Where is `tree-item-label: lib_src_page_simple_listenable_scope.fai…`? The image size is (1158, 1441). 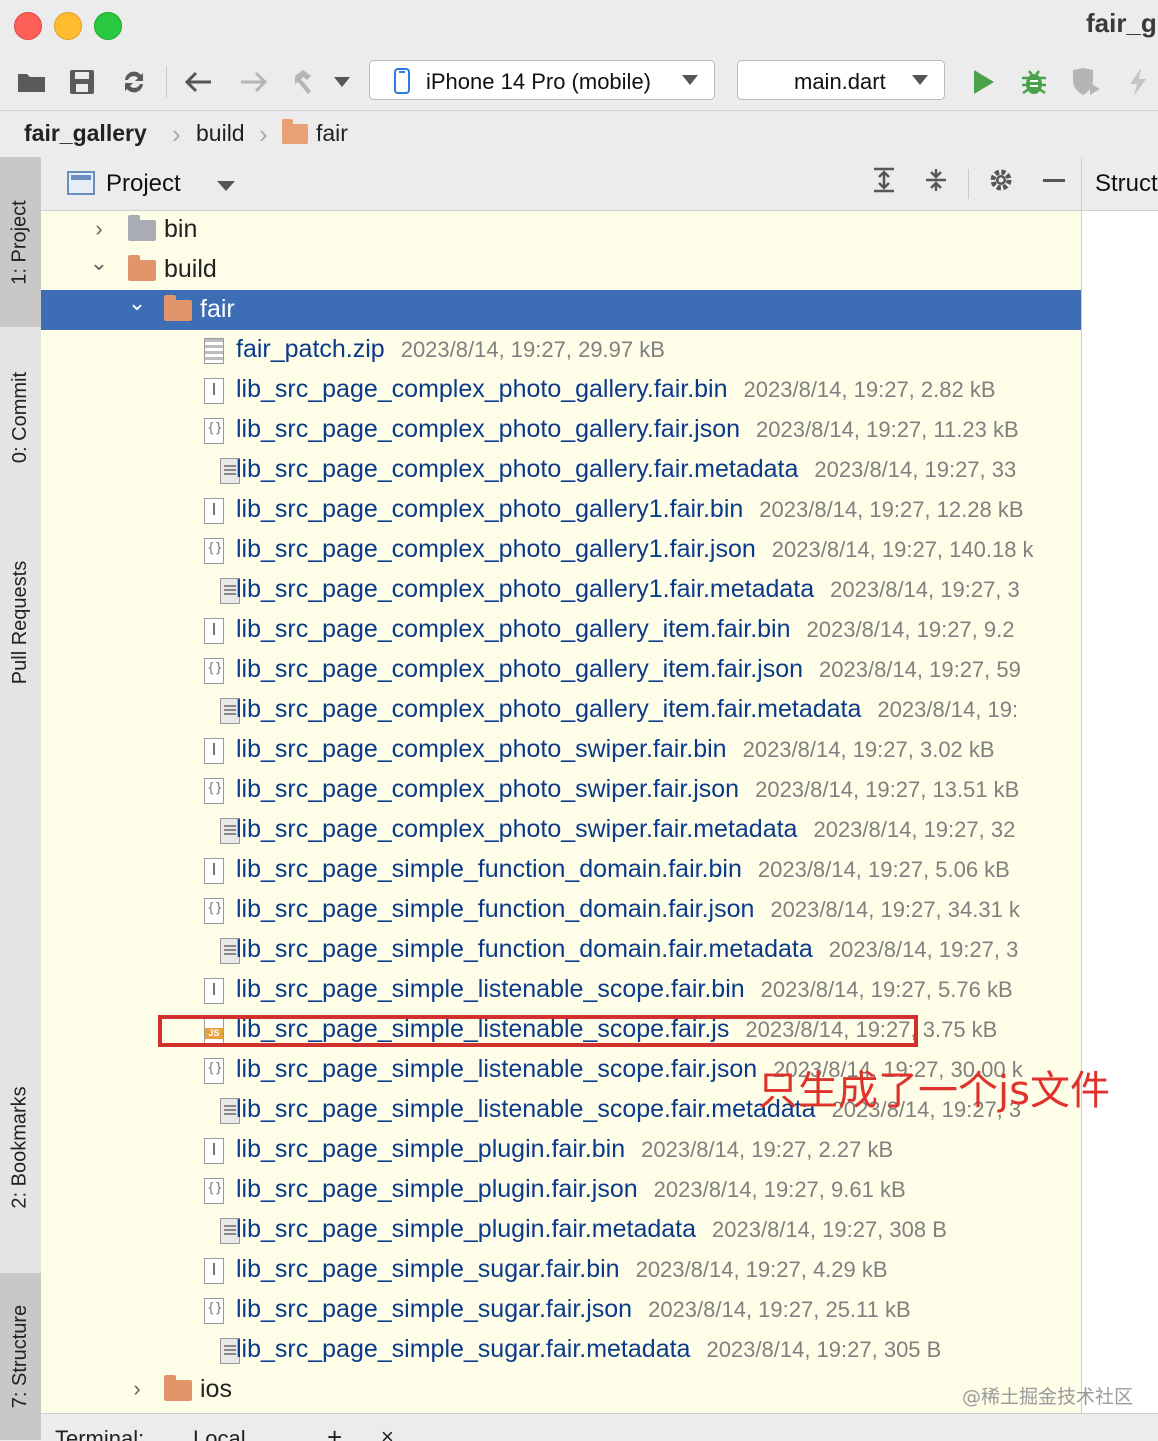 tree-item-label: lib_src_page_simple_listenable_scope.fai… is located at coordinates (624, 989).